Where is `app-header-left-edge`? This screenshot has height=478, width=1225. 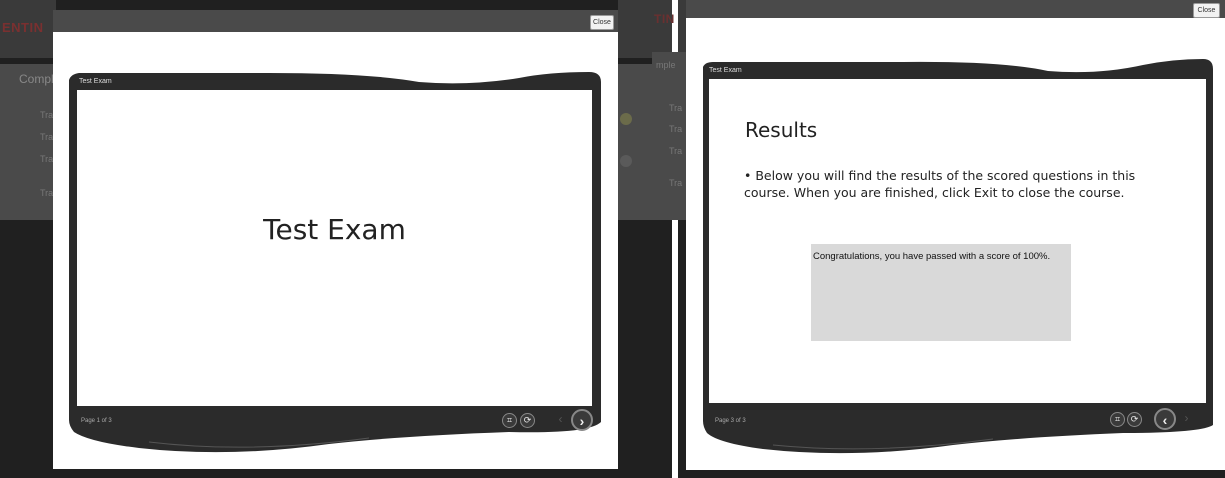 app-header-left-edge is located at coordinates (645, 29).